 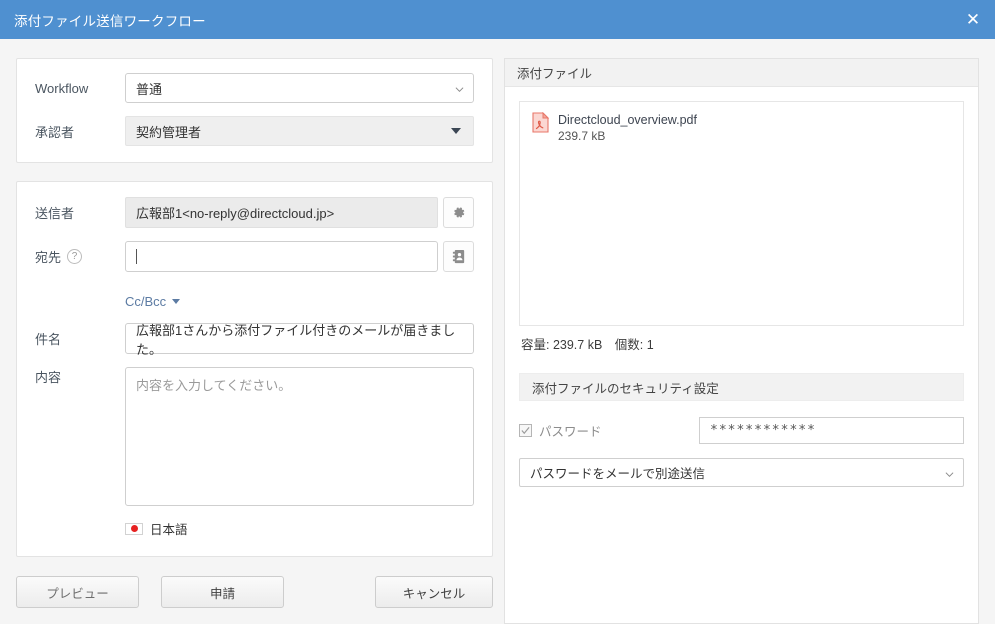 I want to click on approver-select: 契約管理者, so click(x=299, y=131).